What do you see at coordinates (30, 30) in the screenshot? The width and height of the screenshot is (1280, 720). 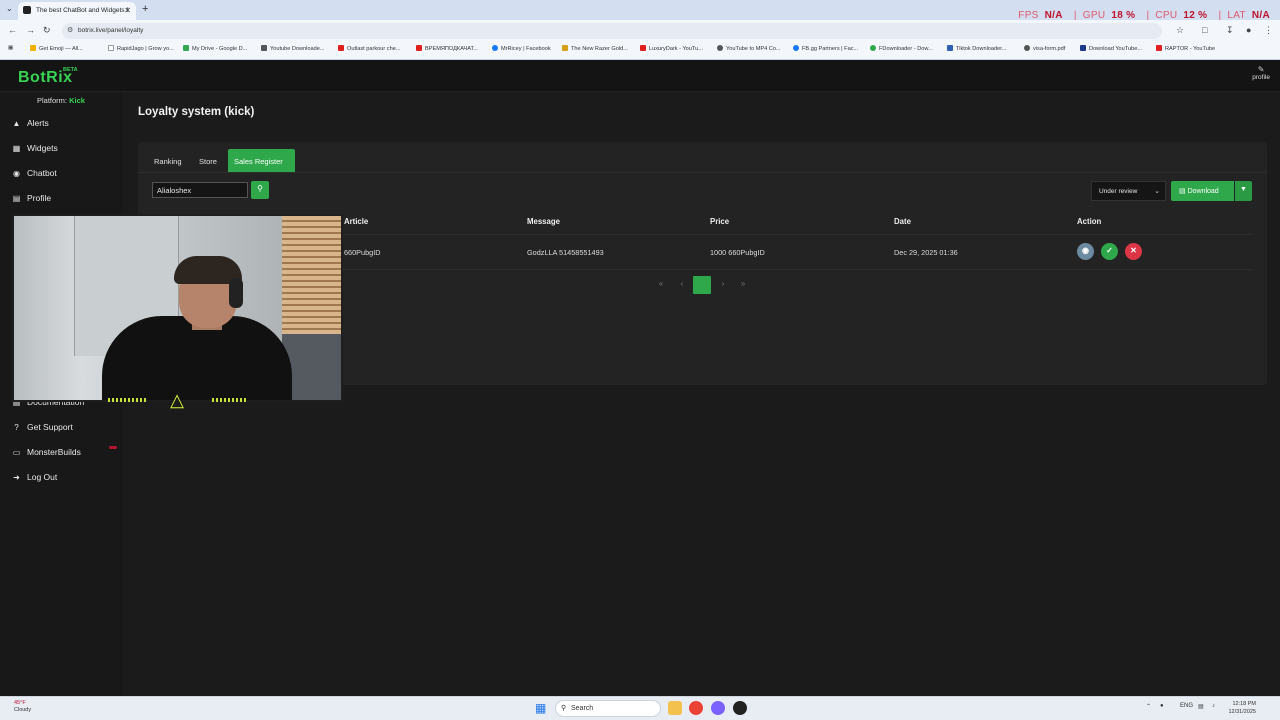 I see `forward-icon: →` at bounding box center [30, 30].